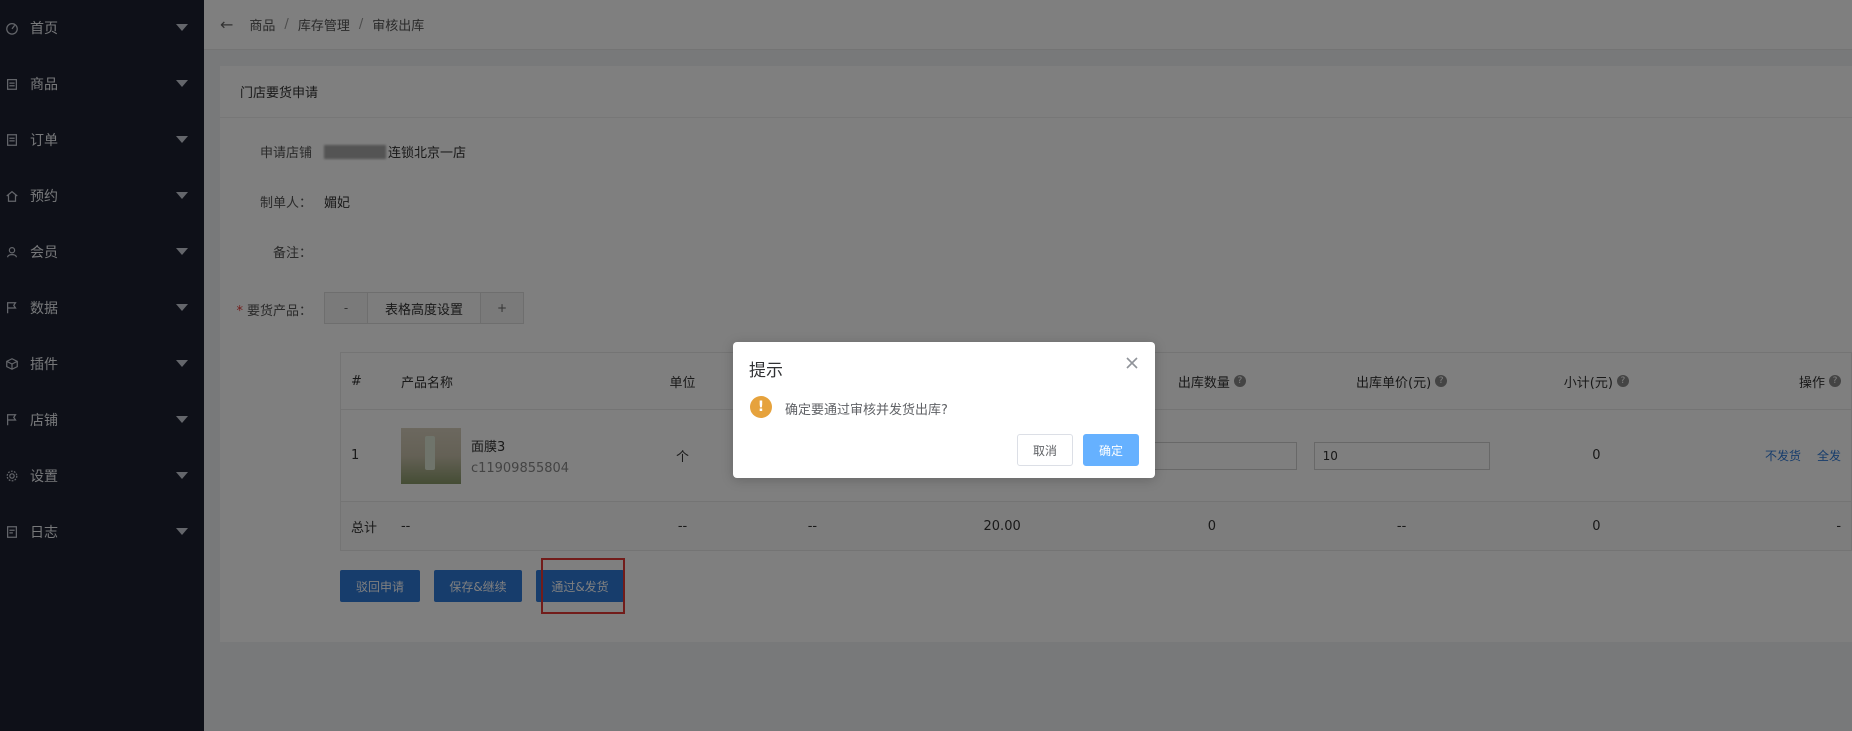 The height and width of the screenshot is (731, 1852). I want to click on confirm-button: 确定, so click(1111, 450).